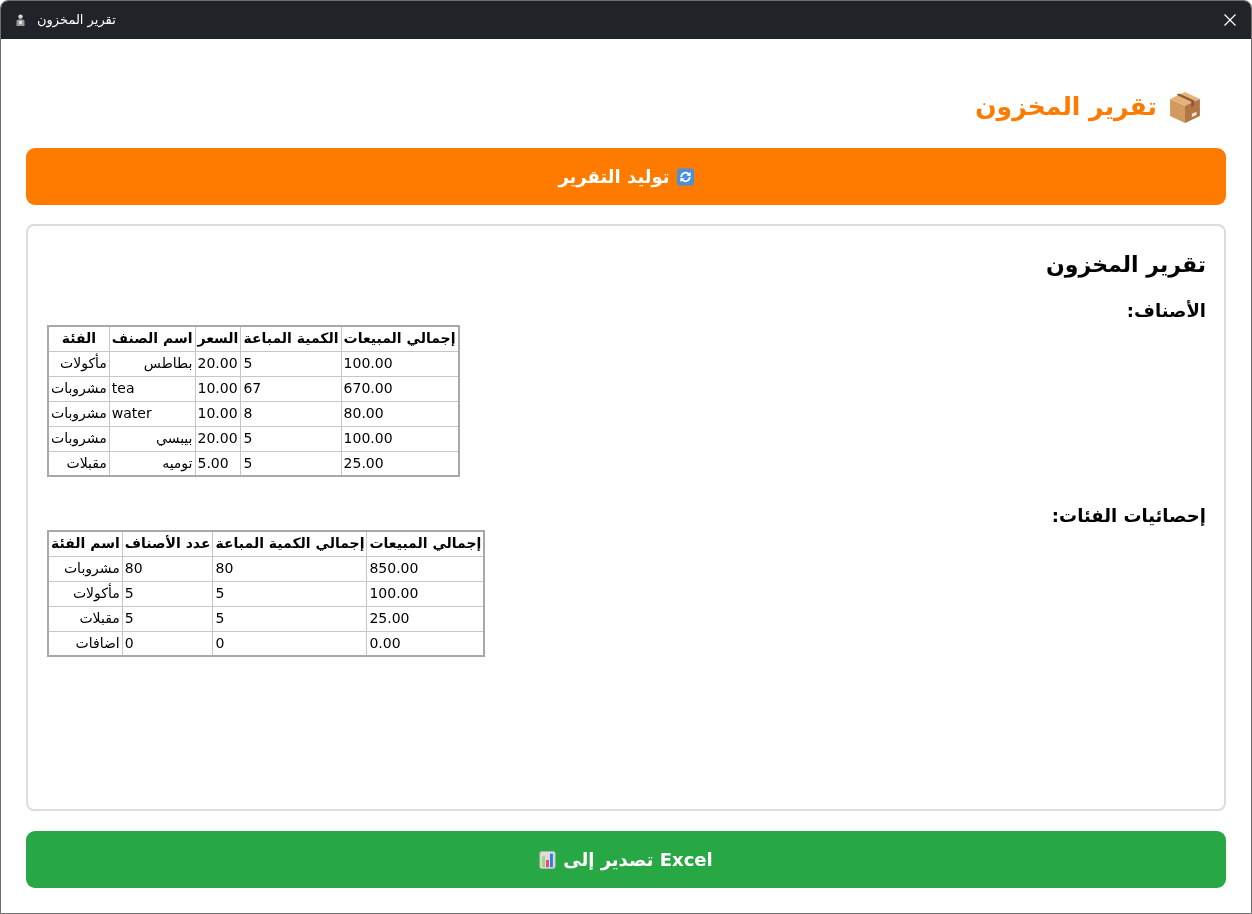  Describe the element at coordinates (291, 413) in the screenshot. I see `table-cell: 8` at that location.